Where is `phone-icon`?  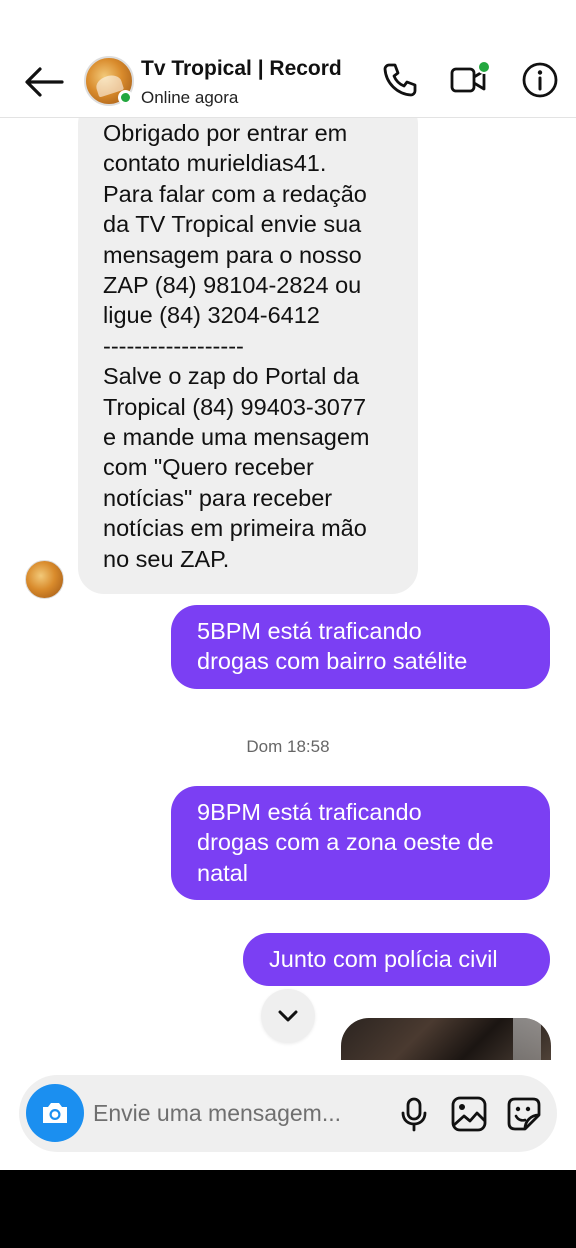 phone-icon is located at coordinates (400, 80).